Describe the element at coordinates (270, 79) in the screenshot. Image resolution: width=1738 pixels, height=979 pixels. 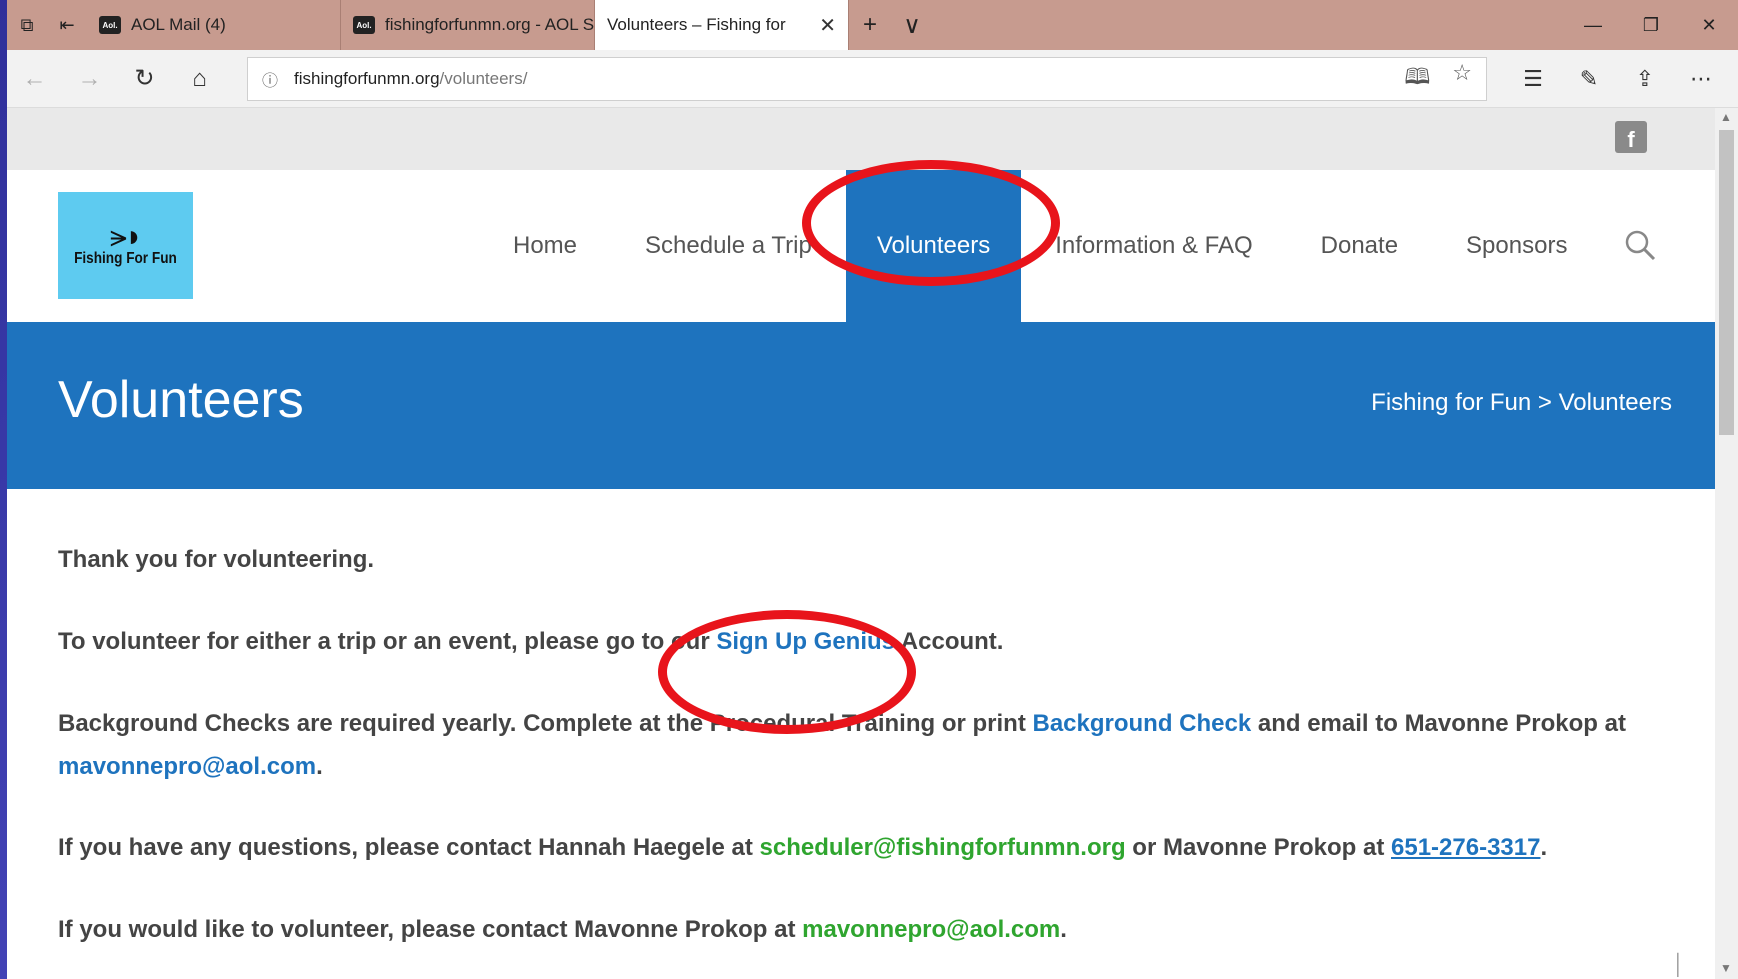
I see `info-icon: ⓘ` at that location.